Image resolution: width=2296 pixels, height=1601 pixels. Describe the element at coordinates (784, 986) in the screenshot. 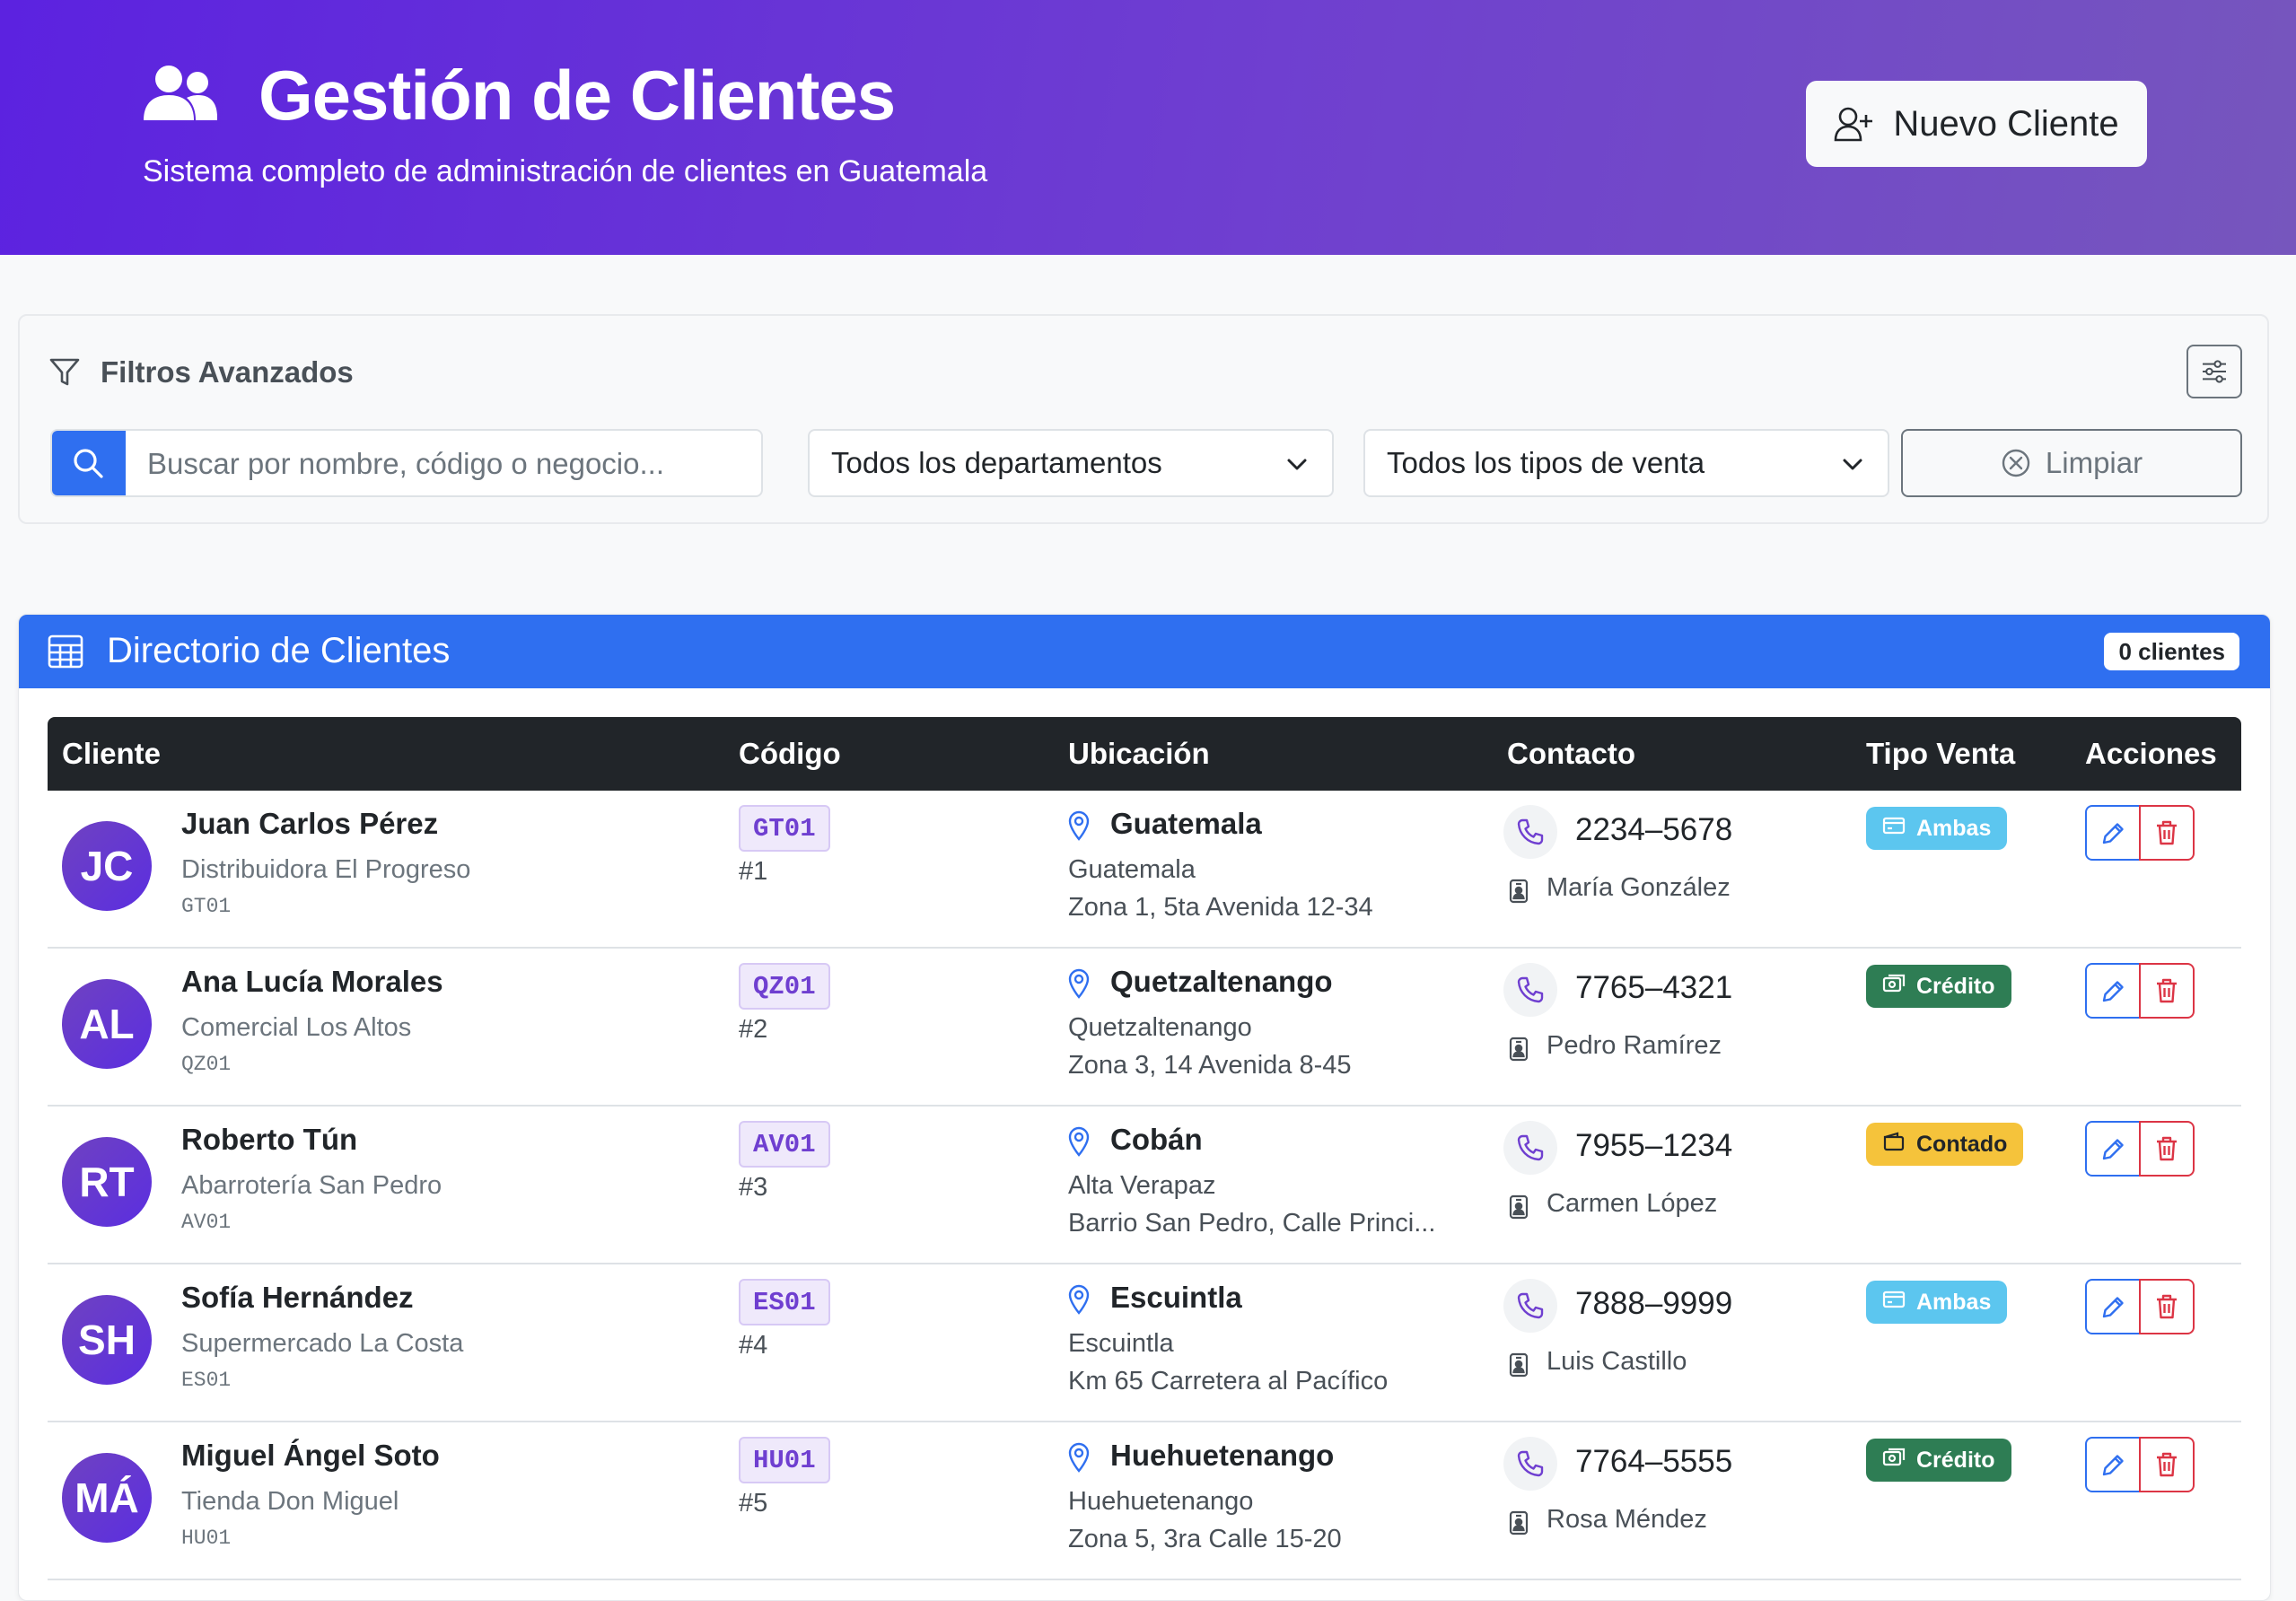

I see `client-code-badge: QZ01` at that location.